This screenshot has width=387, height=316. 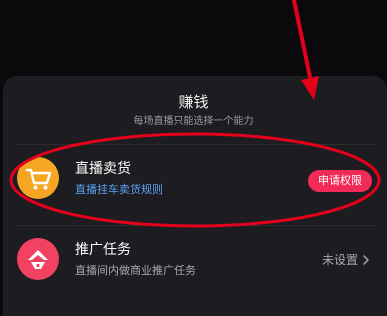 I want to click on megaphone-icon, so click(x=38, y=259).